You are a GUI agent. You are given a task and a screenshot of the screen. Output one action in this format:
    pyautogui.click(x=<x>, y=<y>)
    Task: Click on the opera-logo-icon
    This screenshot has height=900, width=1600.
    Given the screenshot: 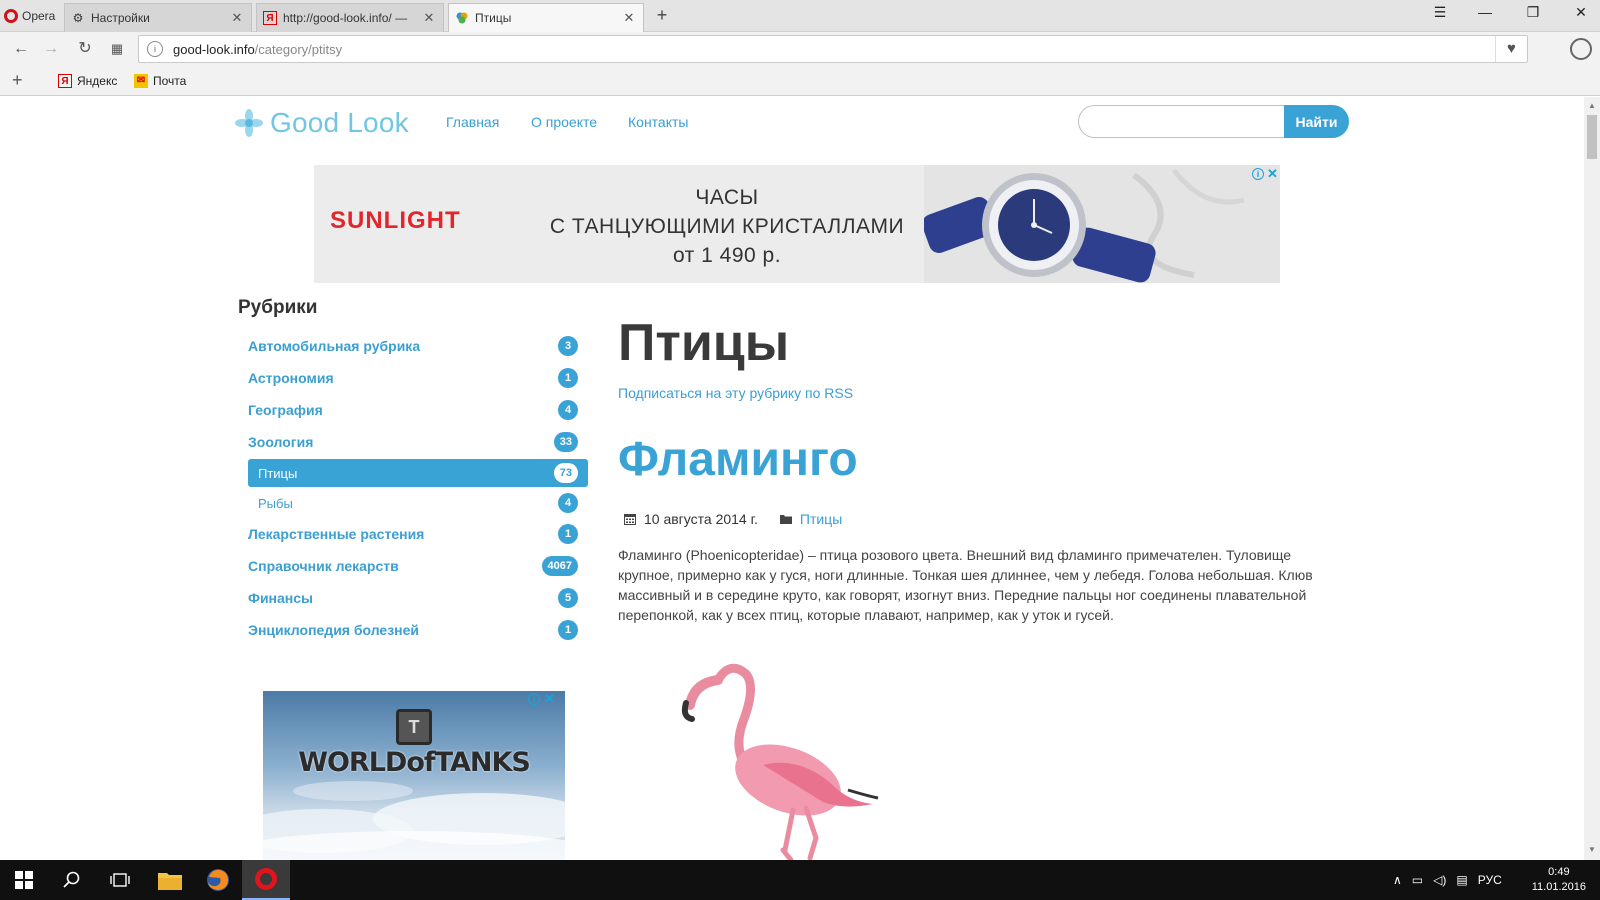 What is the action you would take?
    pyautogui.click(x=11, y=15)
    